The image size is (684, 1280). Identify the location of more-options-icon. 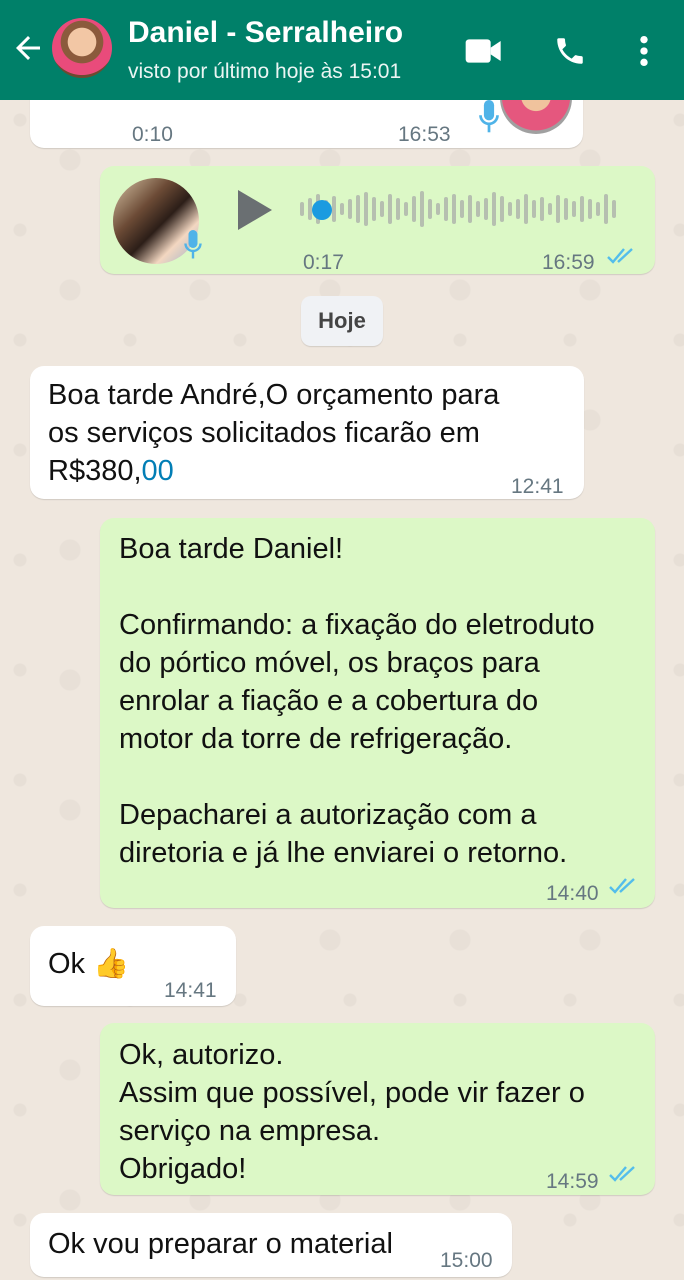
(644, 51).